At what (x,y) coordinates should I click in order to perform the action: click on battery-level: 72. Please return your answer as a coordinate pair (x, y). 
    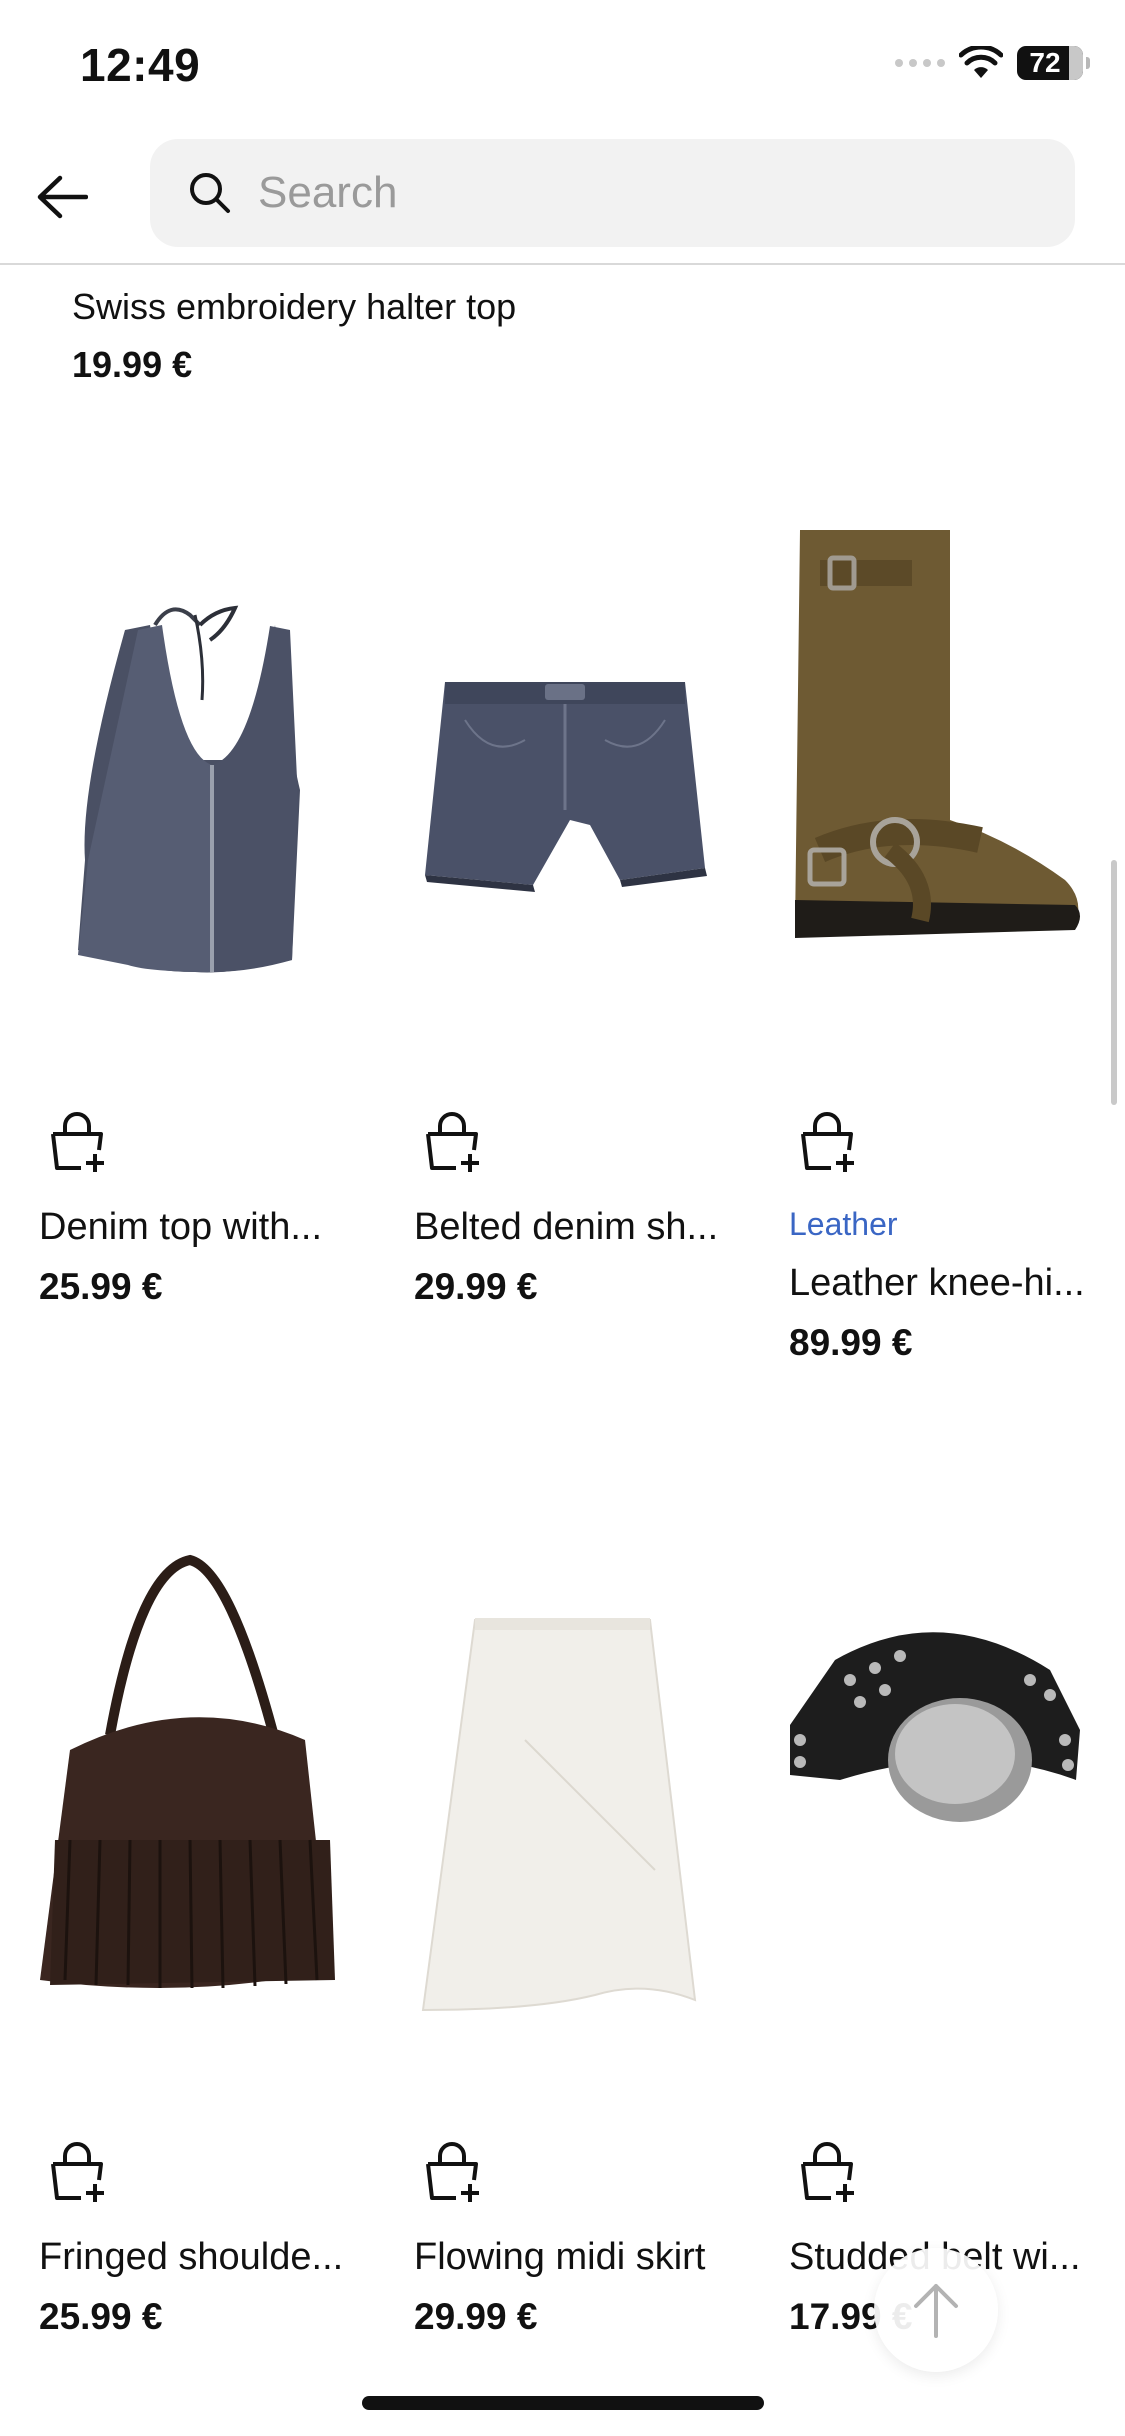
    Looking at the image, I should click on (1045, 62).